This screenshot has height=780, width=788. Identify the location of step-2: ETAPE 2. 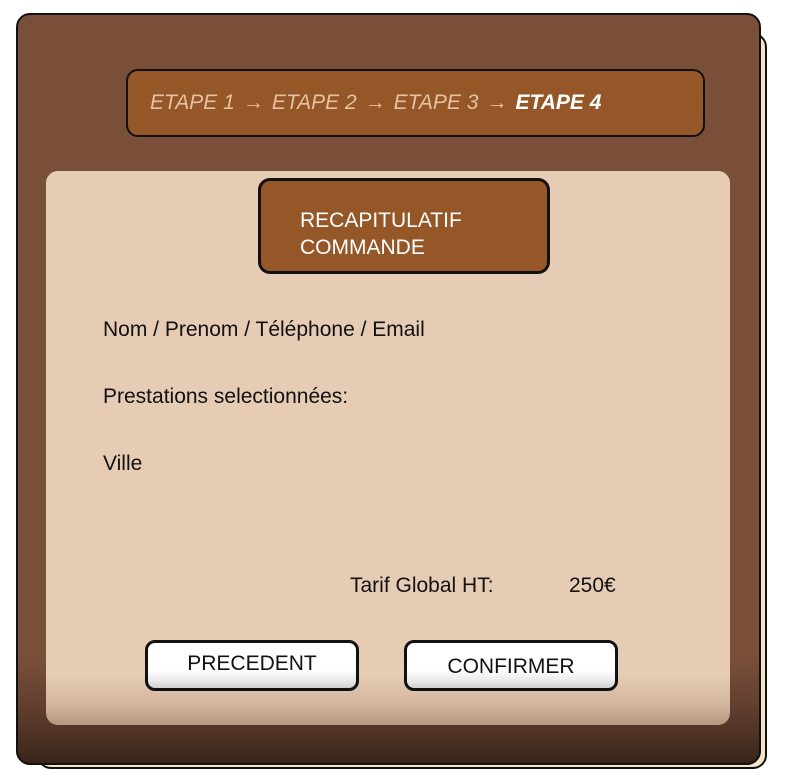
(314, 102).